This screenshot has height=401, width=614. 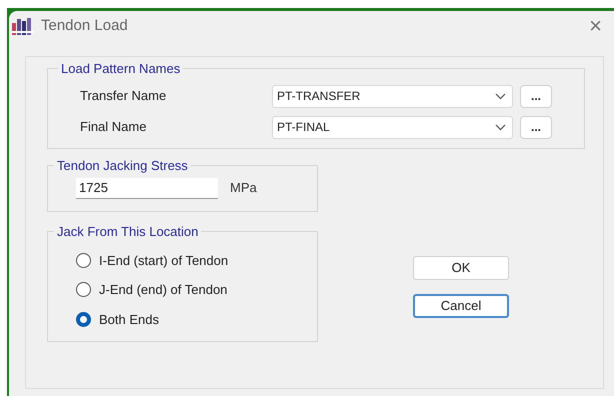 What do you see at coordinates (121, 69) in the screenshot?
I see `group-title: Load Pattern Names` at bounding box center [121, 69].